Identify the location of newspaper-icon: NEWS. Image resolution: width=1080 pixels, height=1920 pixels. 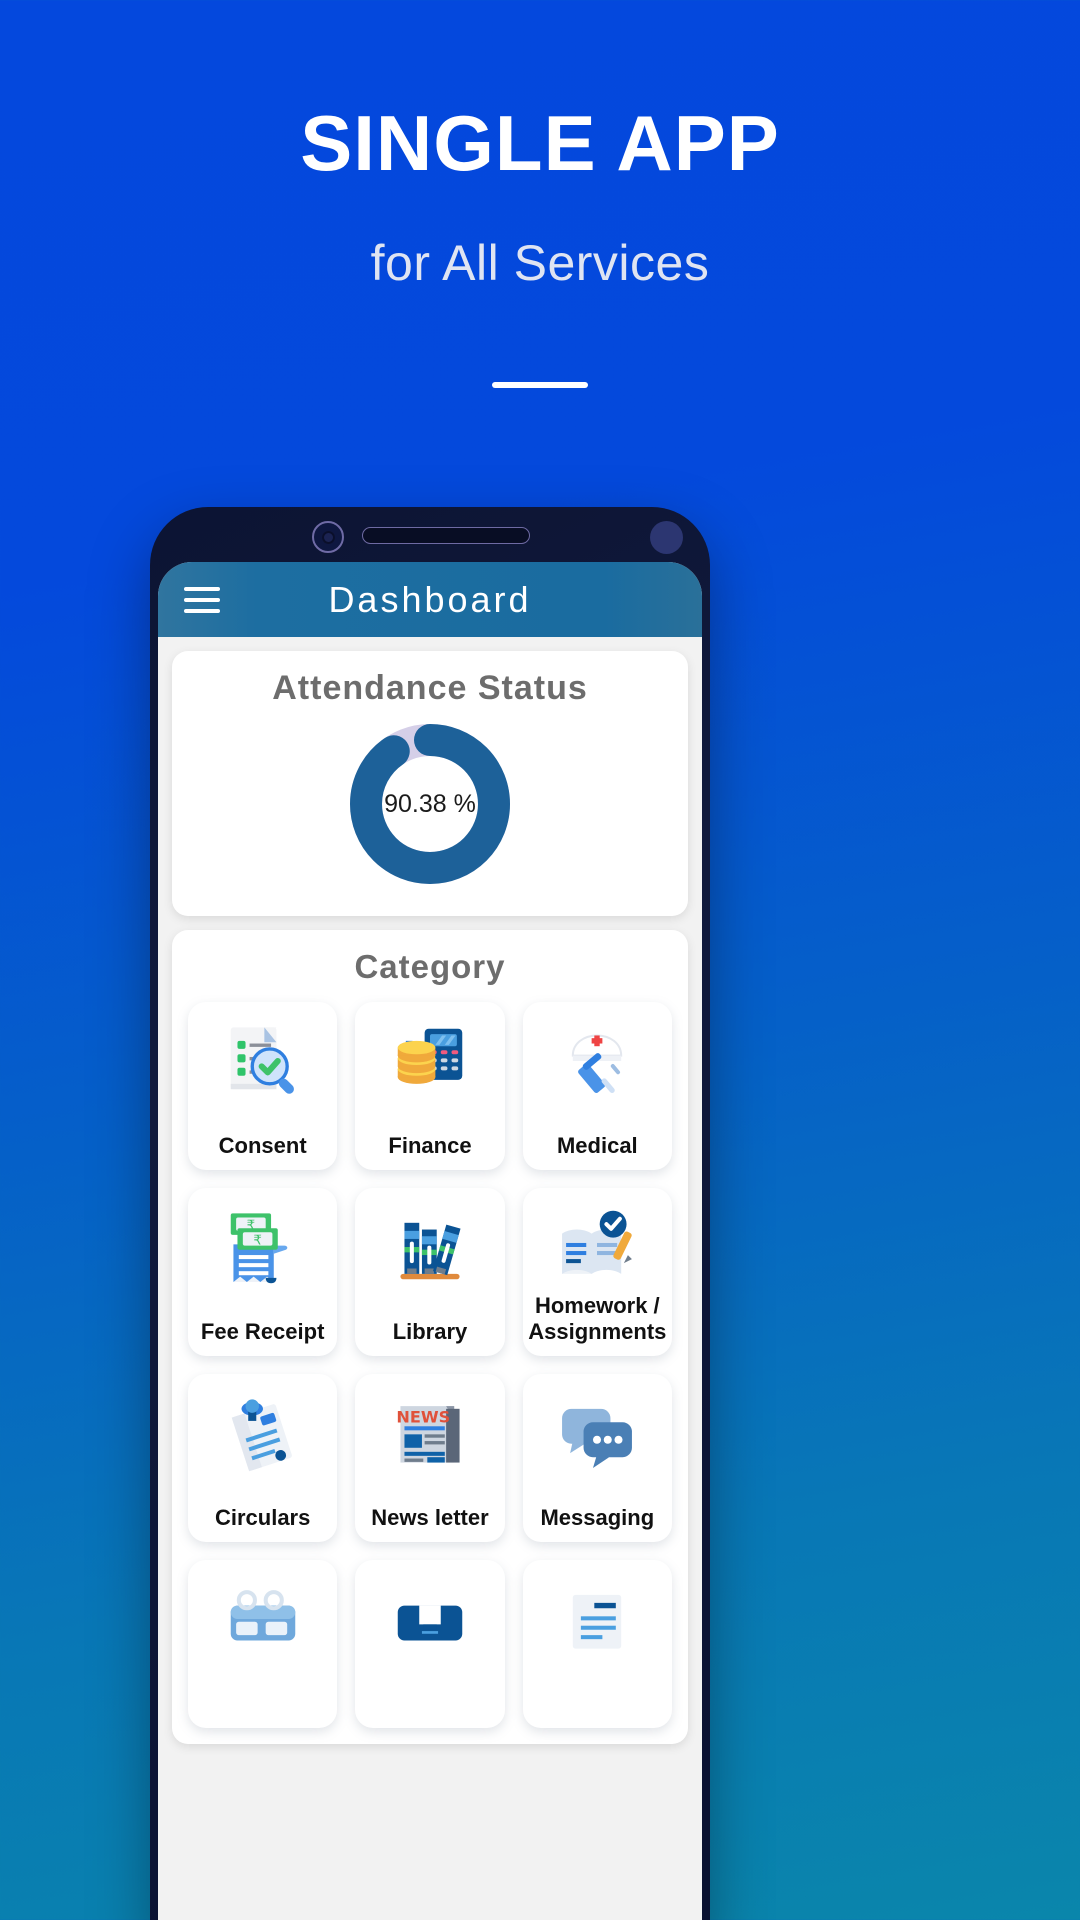
(430, 1433).